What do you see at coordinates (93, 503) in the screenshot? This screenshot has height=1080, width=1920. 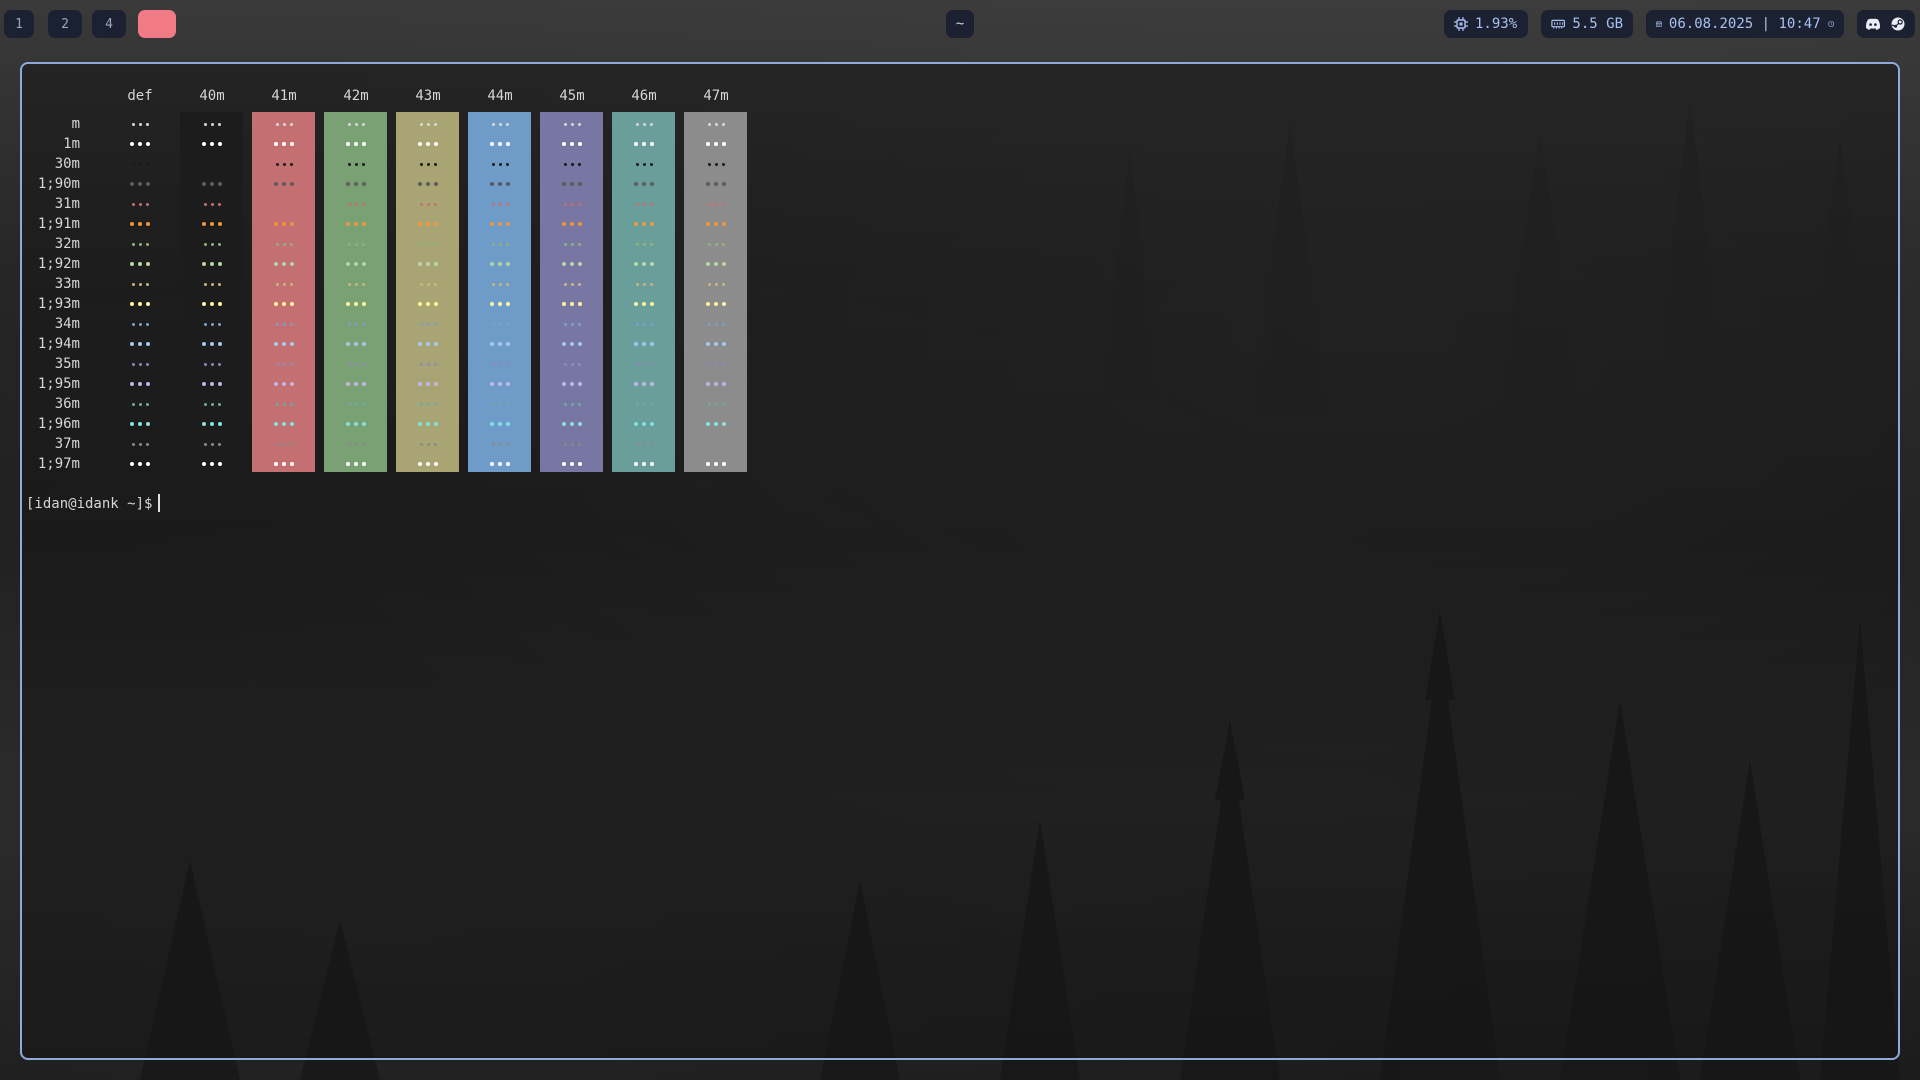 I see `shell-prompt: [idan@idank ~]$` at bounding box center [93, 503].